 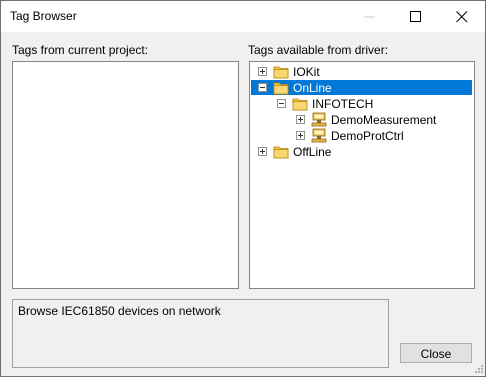 I want to click on maximize-icon, so click(x=415, y=16).